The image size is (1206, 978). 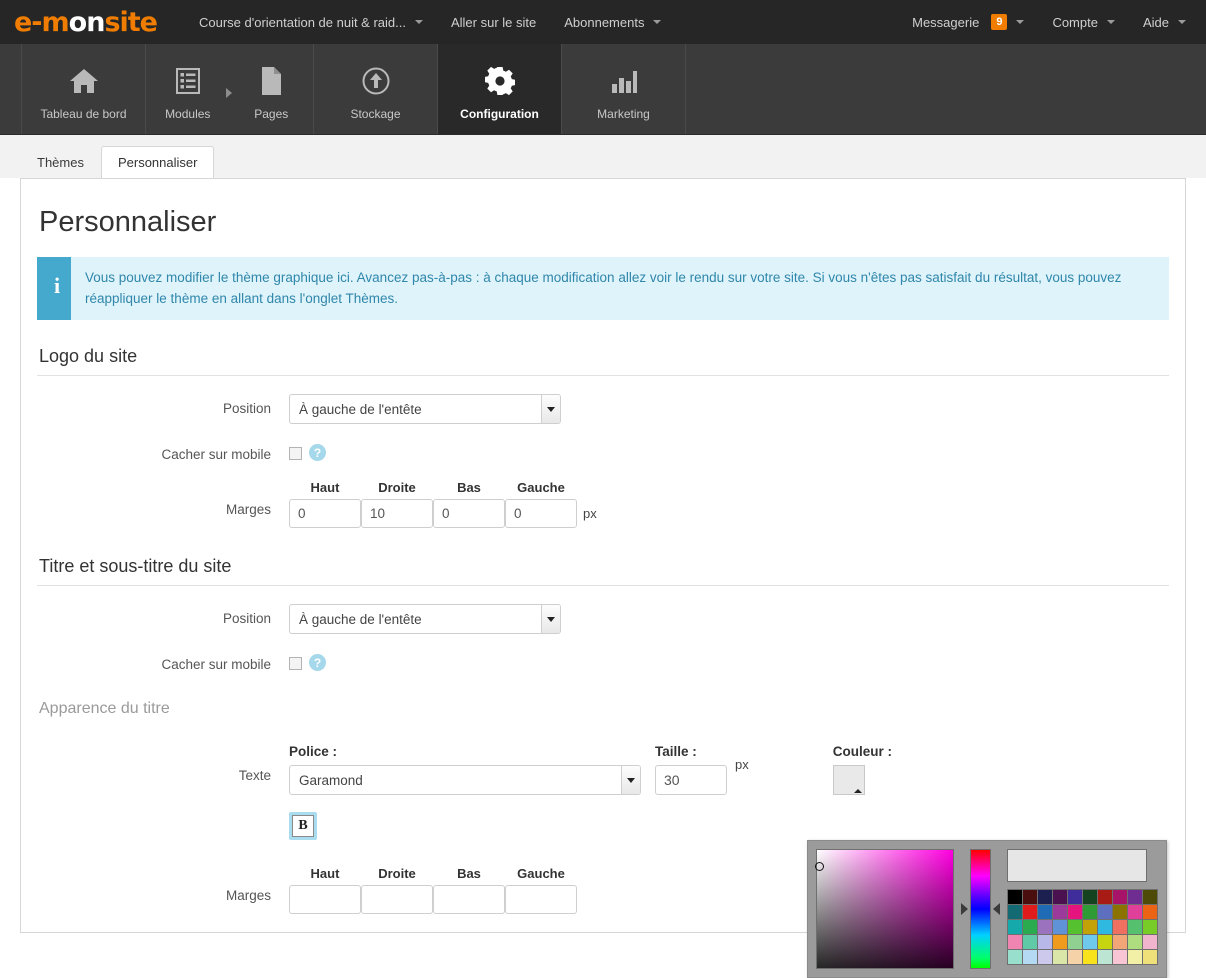 What do you see at coordinates (325, 513) in the screenshot?
I see `input-logo-margin-haut` at bounding box center [325, 513].